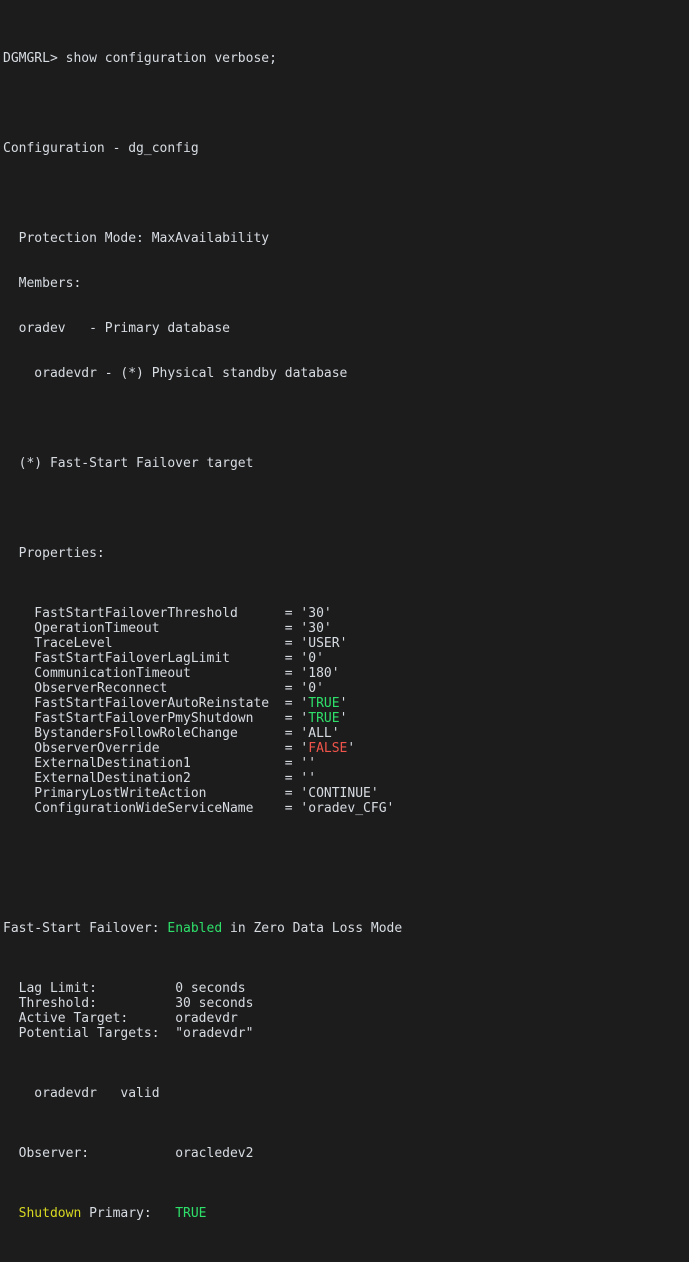 This screenshot has width=689, height=1262. Describe the element at coordinates (175, 373) in the screenshot. I see `member-standby-line: oradevdr - (*) Physical standby database` at that location.